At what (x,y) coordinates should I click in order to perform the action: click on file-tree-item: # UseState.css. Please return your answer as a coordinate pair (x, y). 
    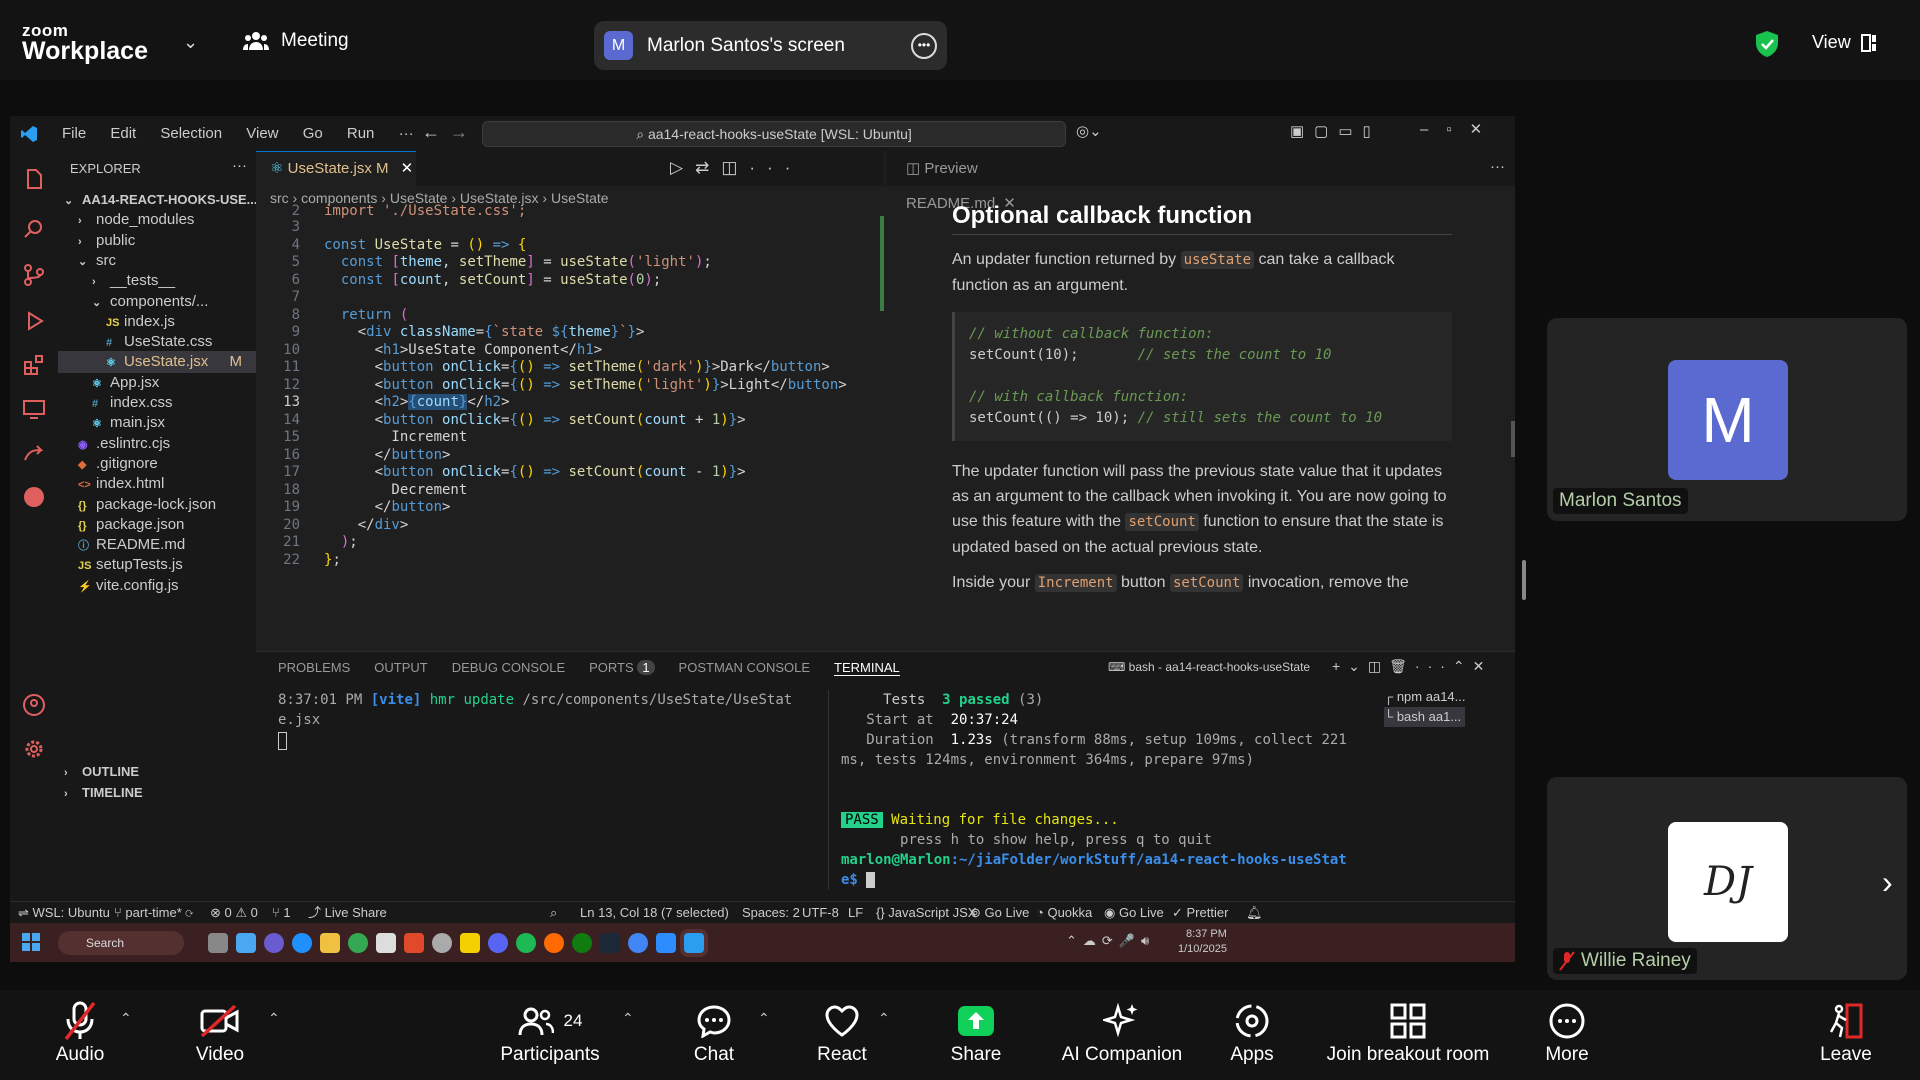
    Looking at the image, I should click on (157, 342).